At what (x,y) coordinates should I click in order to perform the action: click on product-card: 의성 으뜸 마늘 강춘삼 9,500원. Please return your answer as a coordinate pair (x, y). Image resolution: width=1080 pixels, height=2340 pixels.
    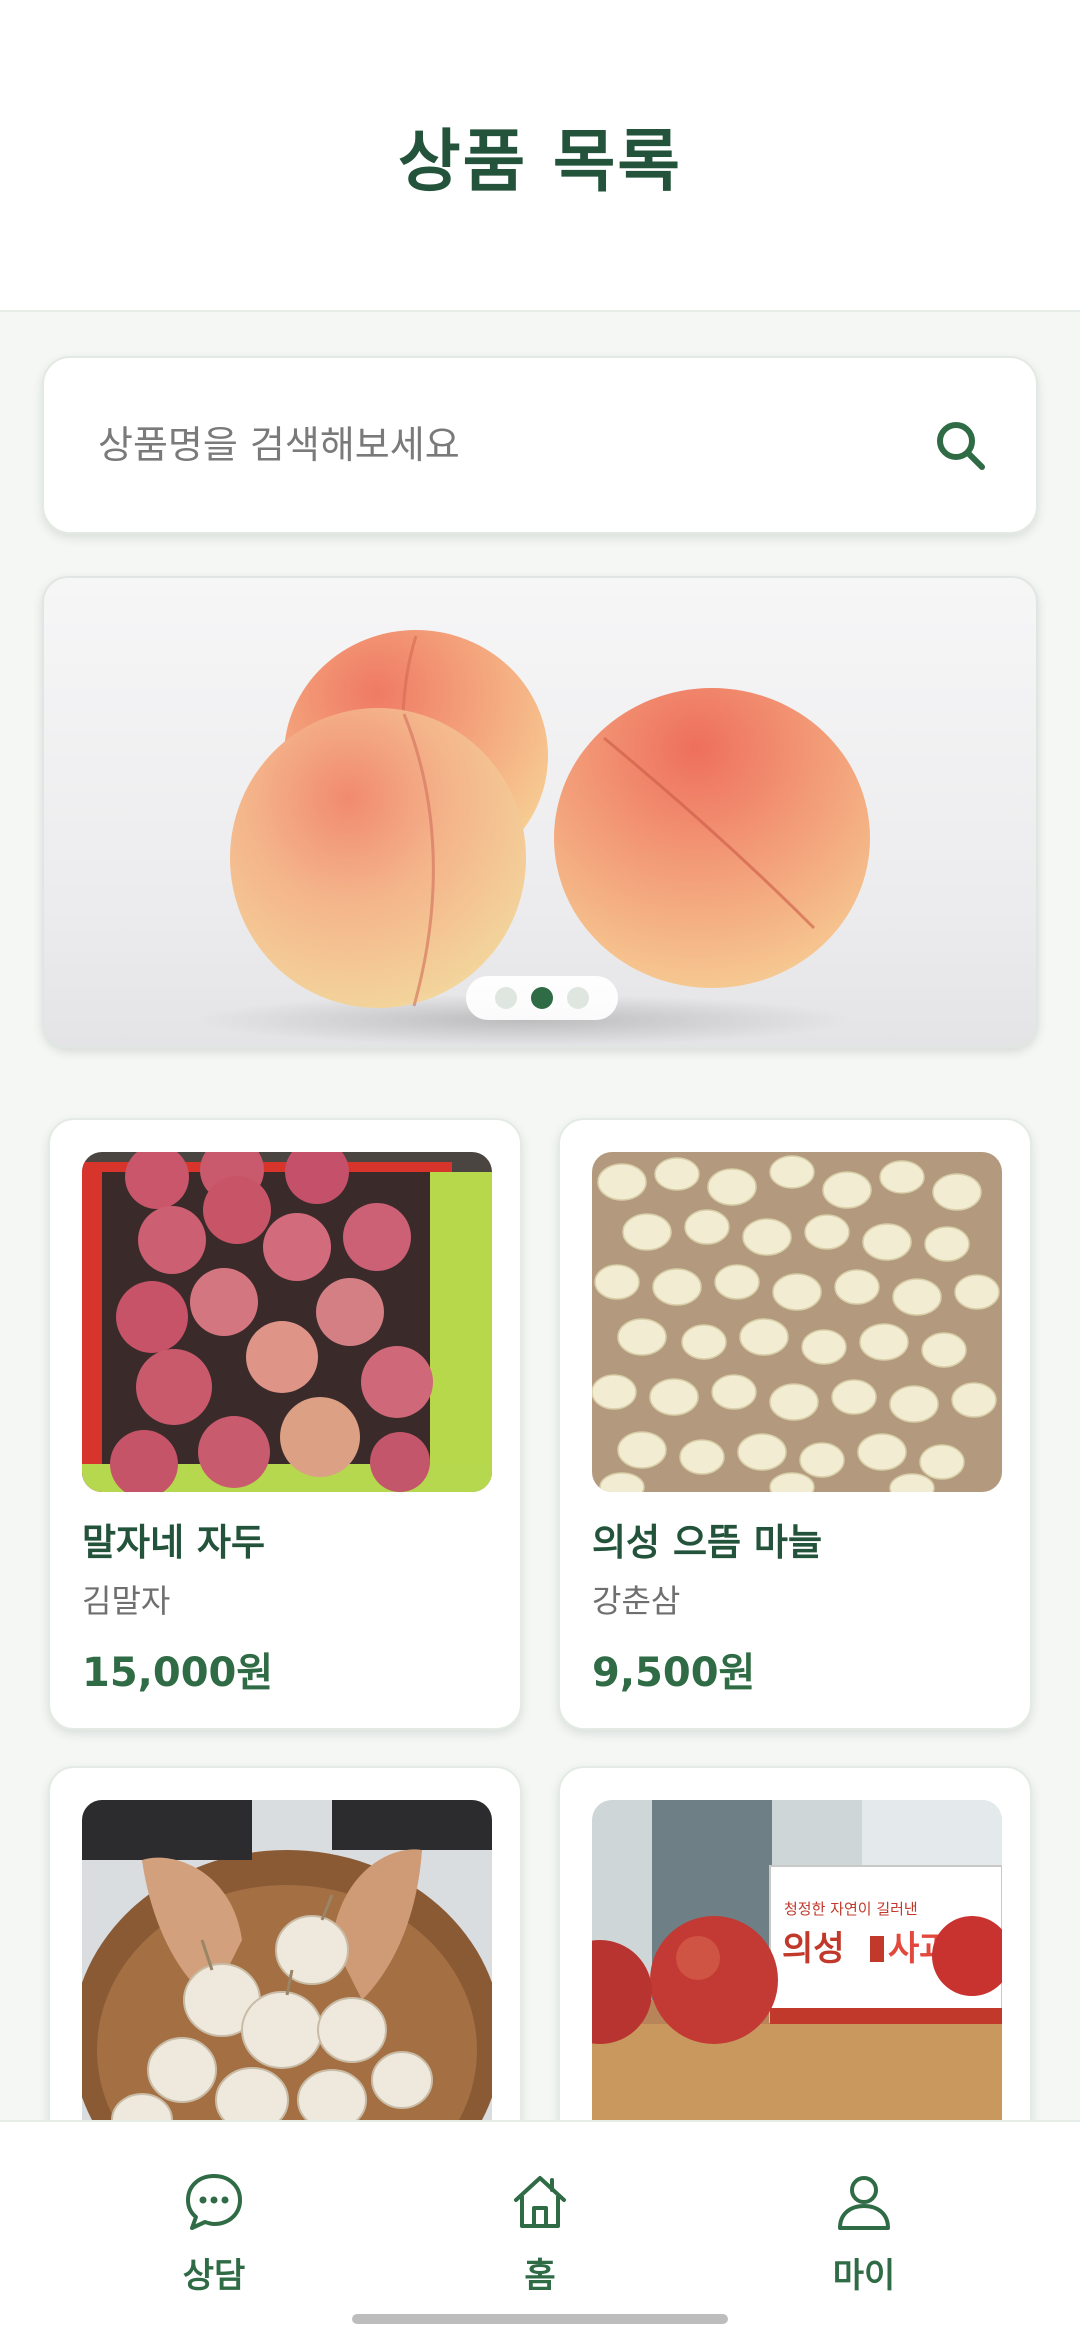
    Looking at the image, I should click on (795, 1424).